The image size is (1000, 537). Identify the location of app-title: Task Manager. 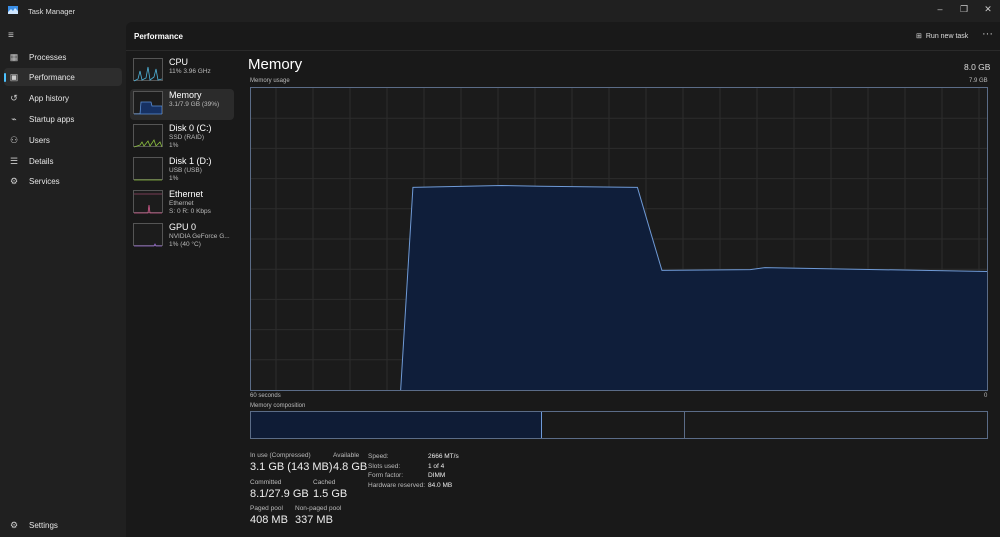
(52, 11).